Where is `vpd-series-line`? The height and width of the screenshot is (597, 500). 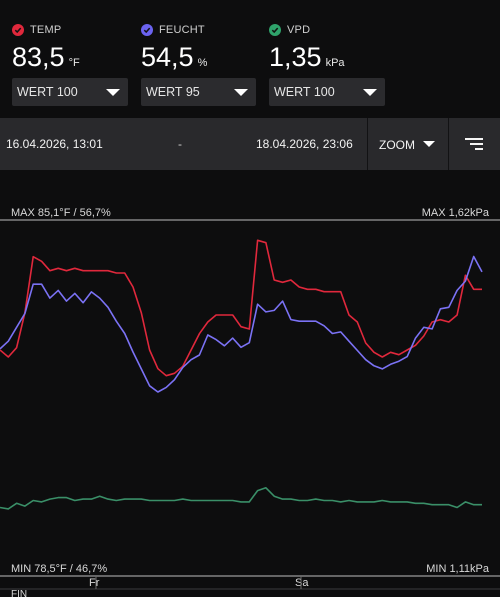
vpd-series-line is located at coordinates (241, 498).